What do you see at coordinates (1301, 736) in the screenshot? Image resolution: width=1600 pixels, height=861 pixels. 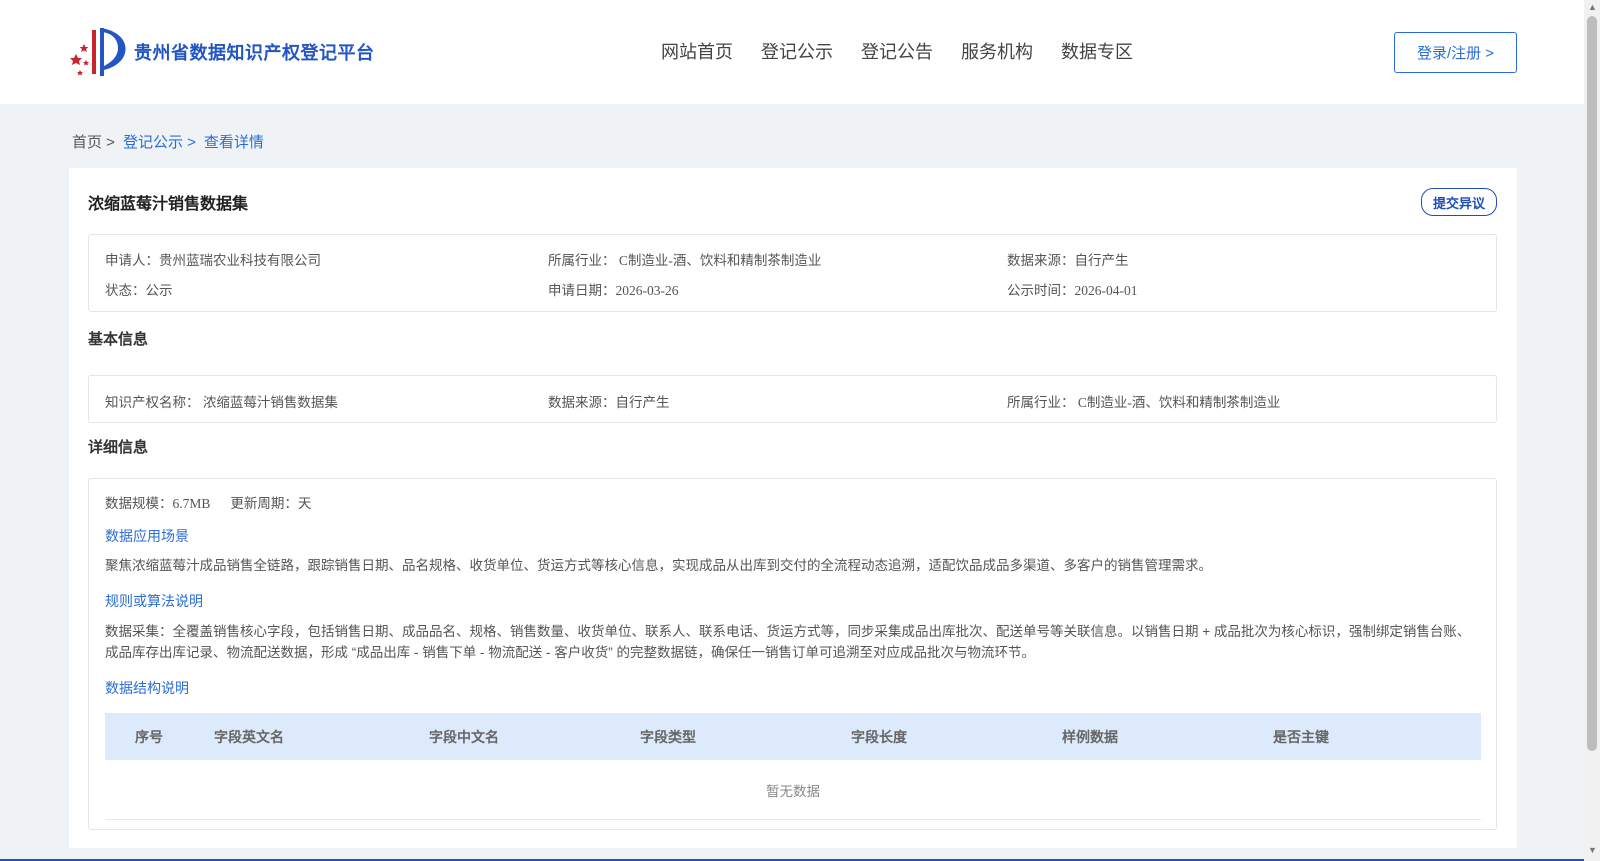 I see `table-header-primary-key: 是否主键` at bounding box center [1301, 736].